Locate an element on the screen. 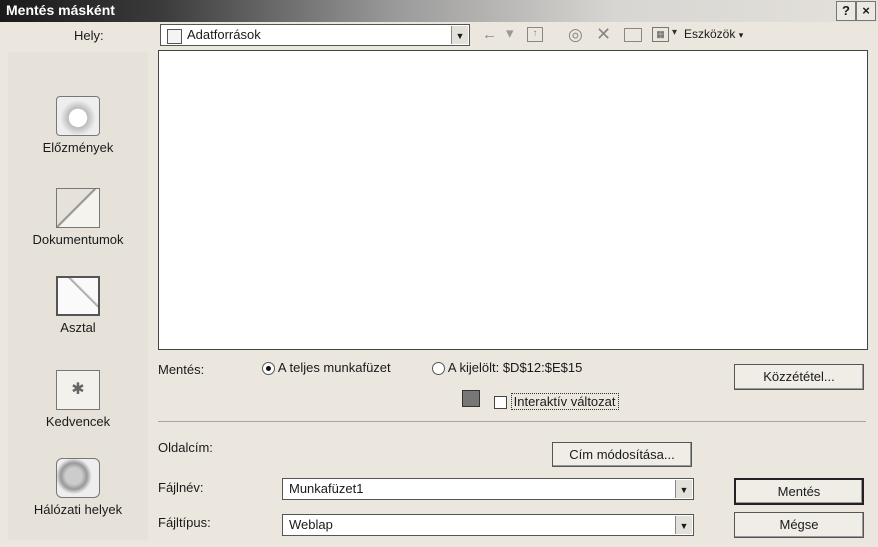 The height and width of the screenshot is (547, 878). filename-value: Munkafüzet1 is located at coordinates (326, 488).